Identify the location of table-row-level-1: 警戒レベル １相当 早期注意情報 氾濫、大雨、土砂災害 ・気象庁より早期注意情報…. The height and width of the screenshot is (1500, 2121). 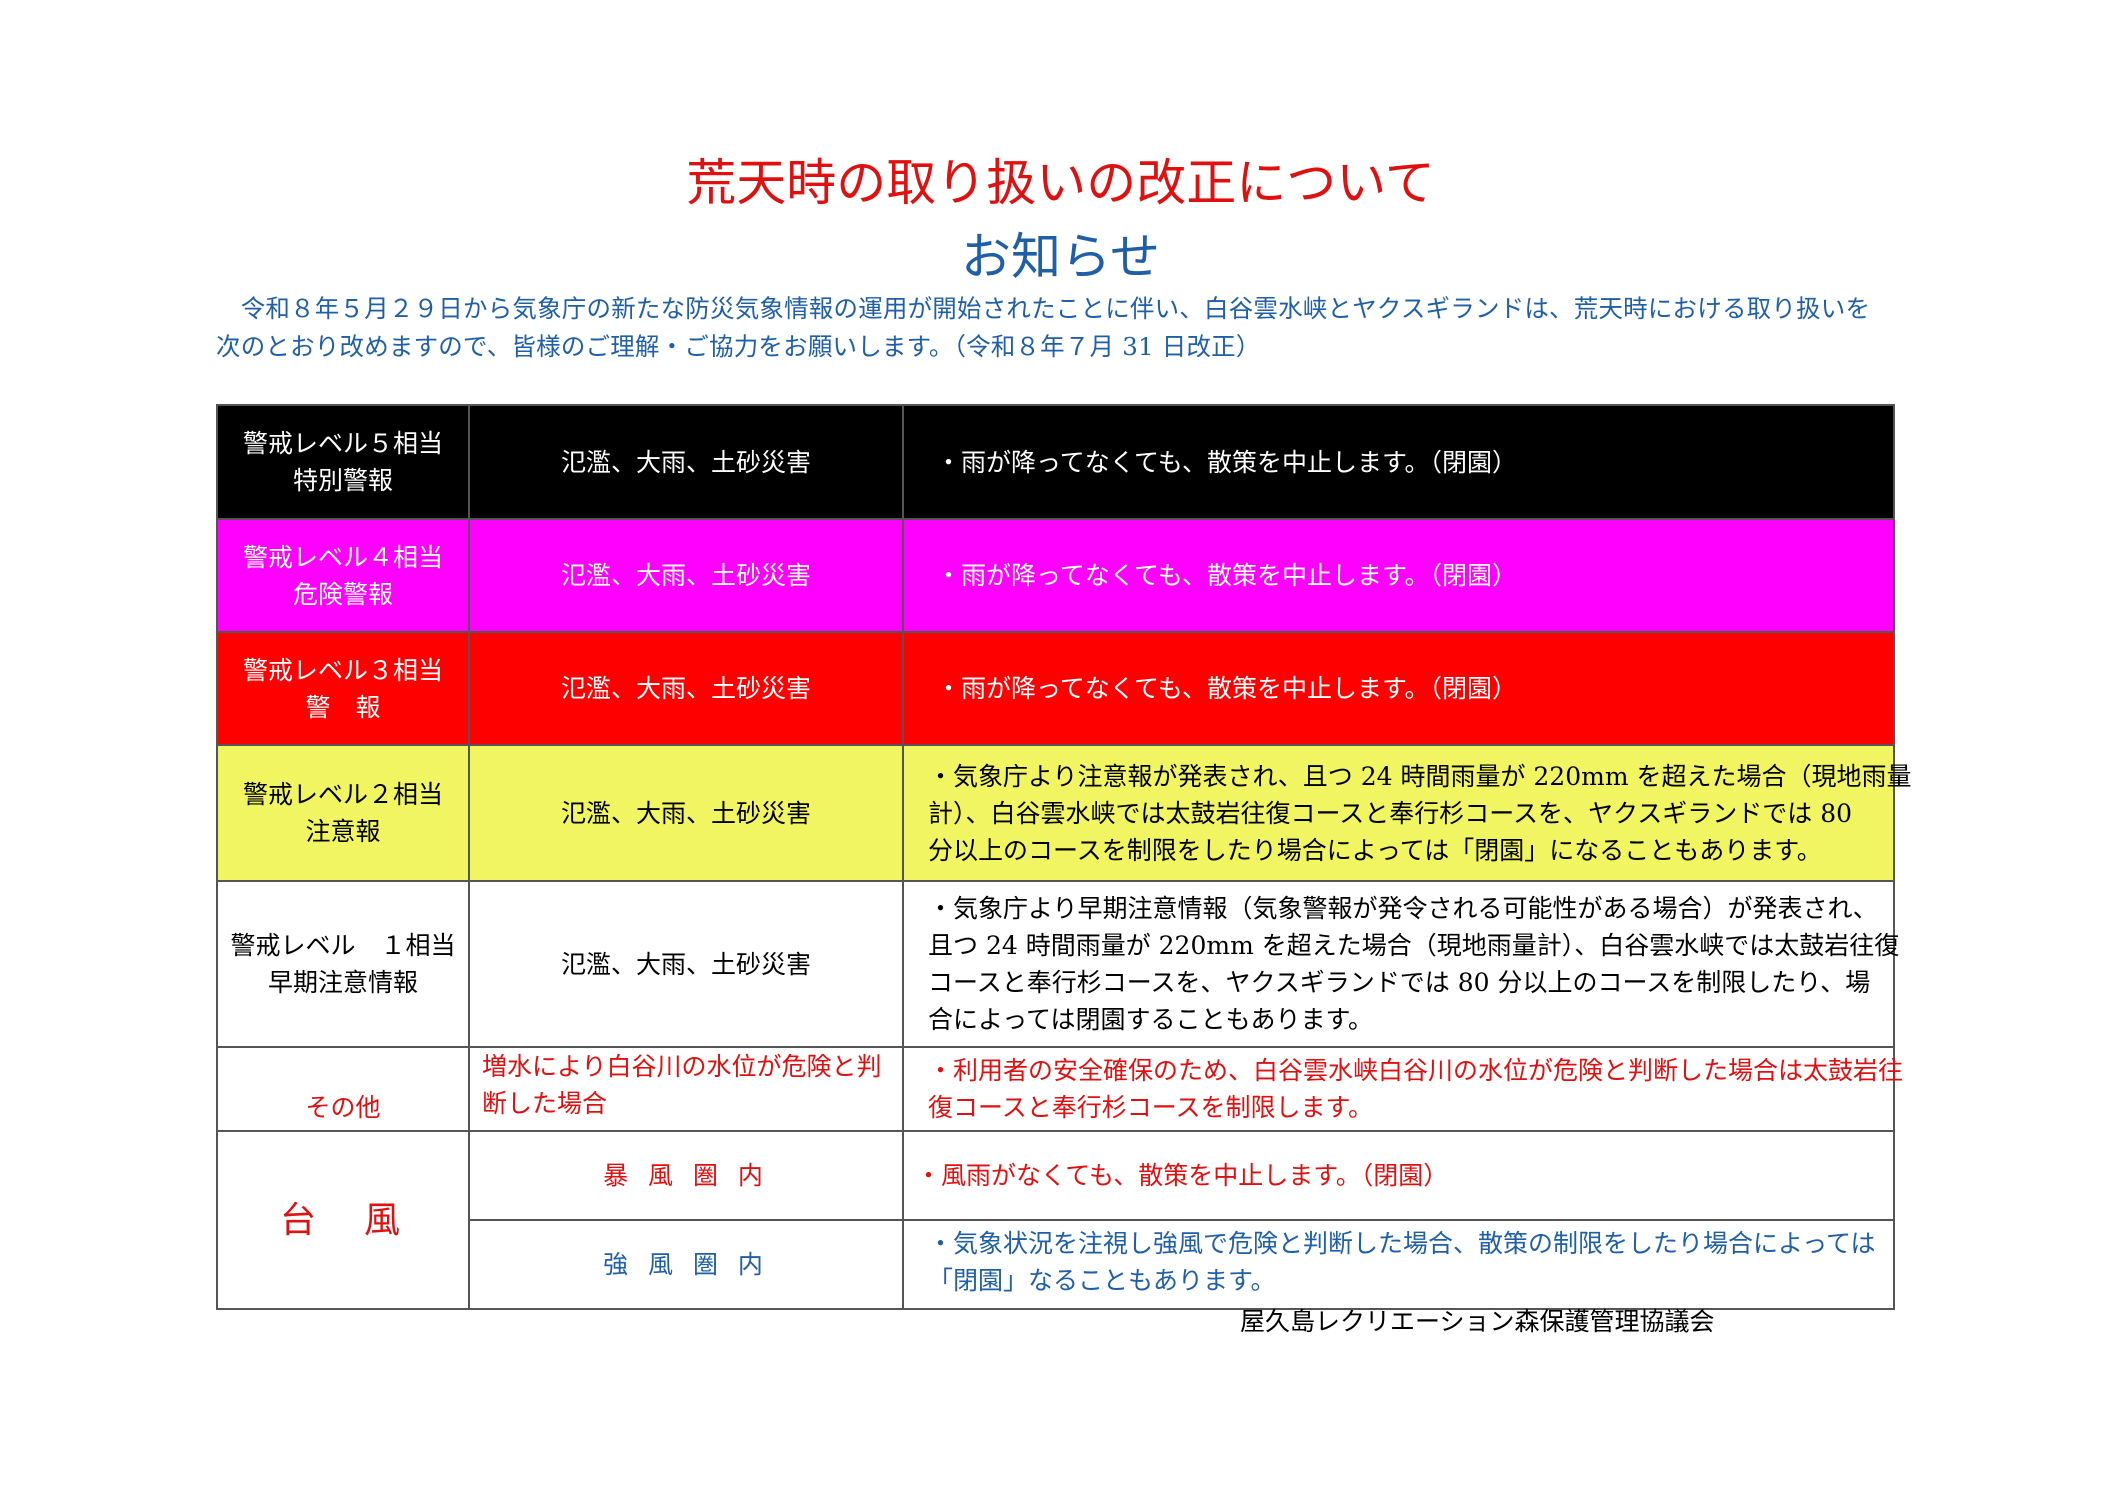
(1058, 964).